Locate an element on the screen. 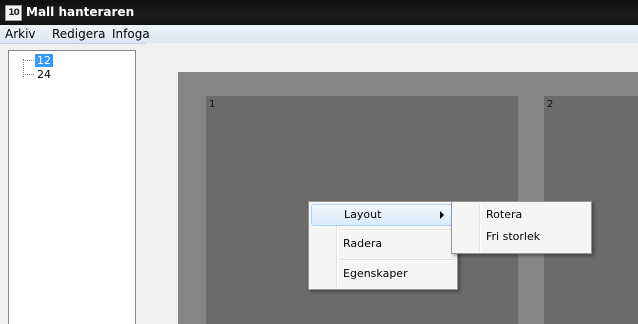 The width and height of the screenshot is (638, 324). context-item-label: Egenskaper is located at coordinates (375, 273).